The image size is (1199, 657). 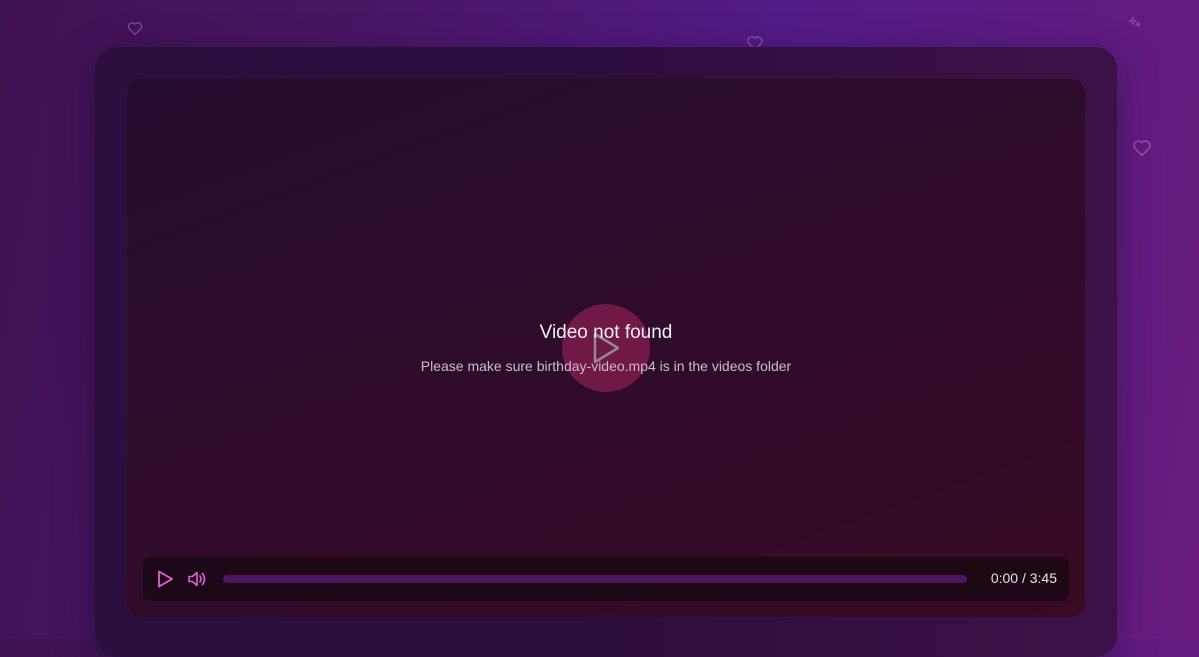 I want to click on play-overlay-button, so click(x=606, y=348).